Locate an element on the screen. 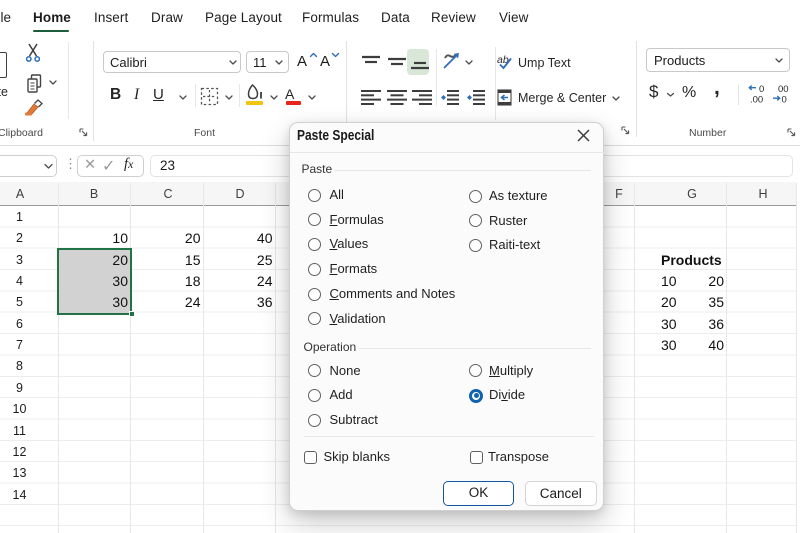 The image size is (800, 533). svg-text: 00 is located at coordinates (783, 89).